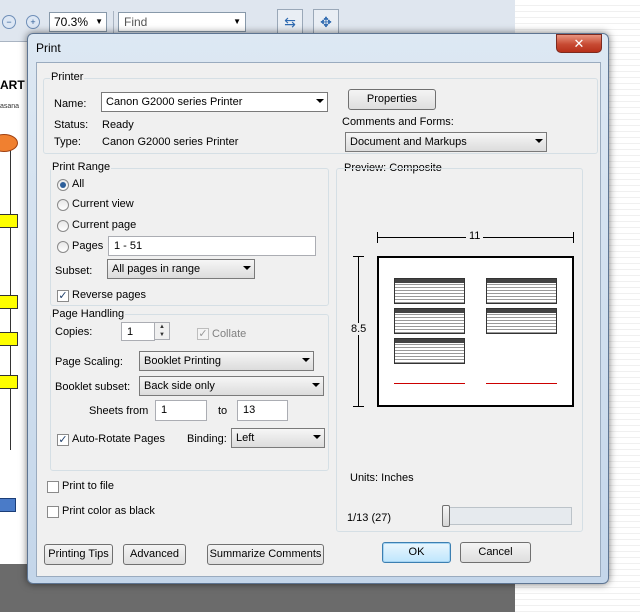 This screenshot has height=612, width=640. I want to click on radio-all, so click(63, 185).